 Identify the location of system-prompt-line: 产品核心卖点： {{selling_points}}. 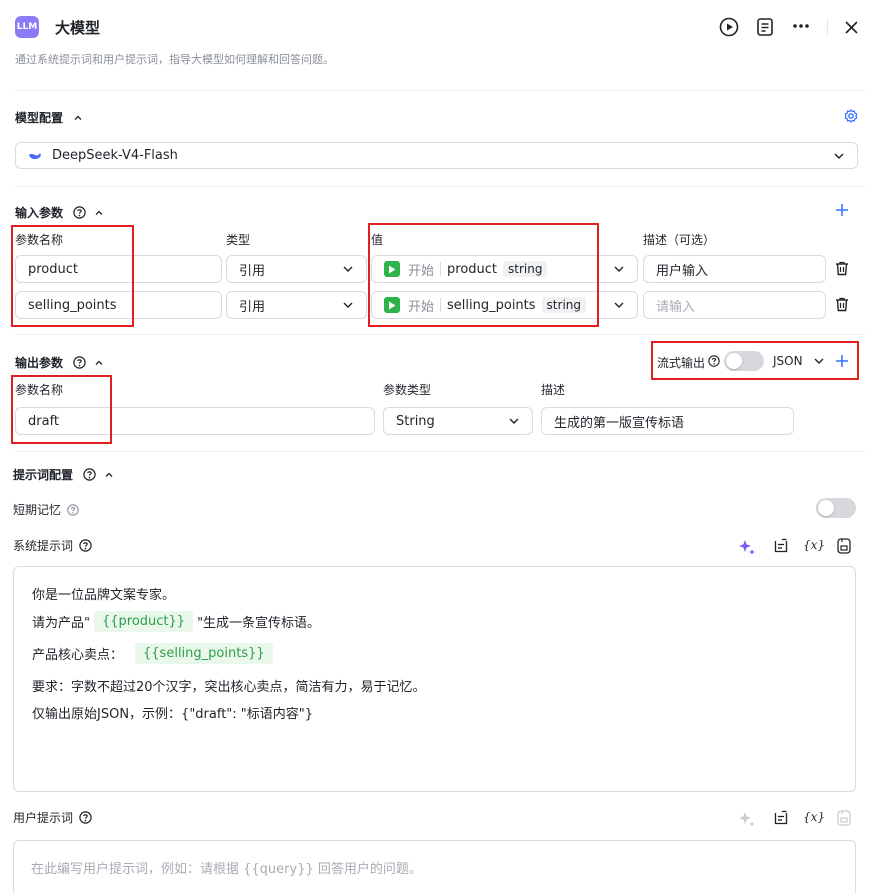
(154, 653).